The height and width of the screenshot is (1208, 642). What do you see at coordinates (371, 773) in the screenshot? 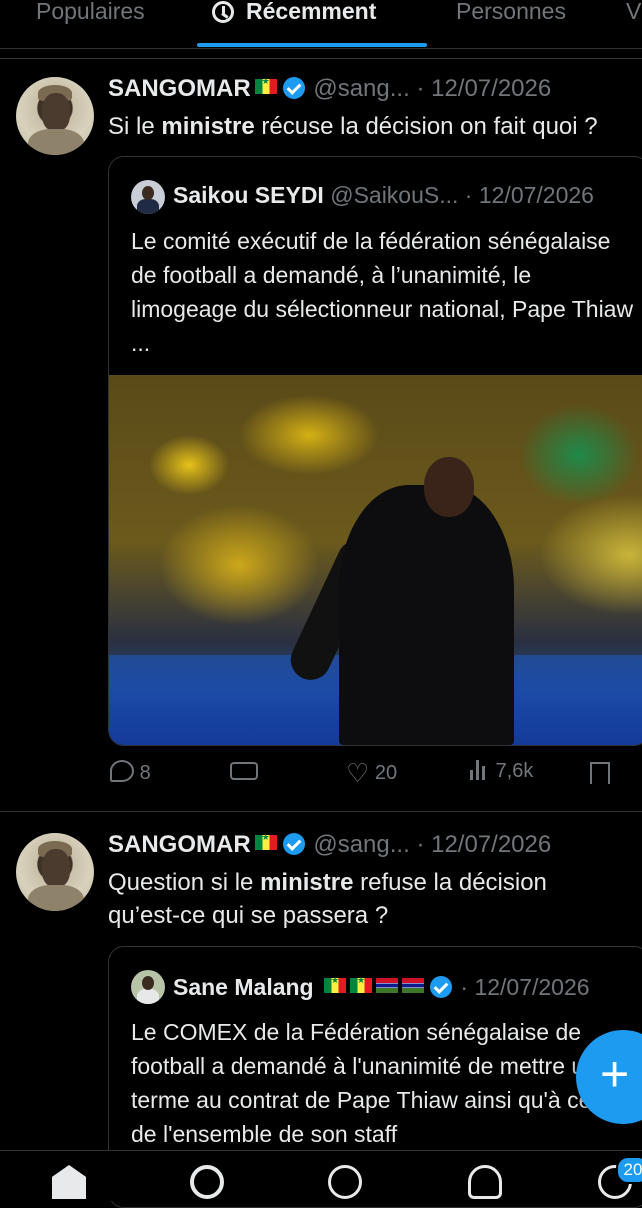
I see `like-button: ♡ 20` at bounding box center [371, 773].